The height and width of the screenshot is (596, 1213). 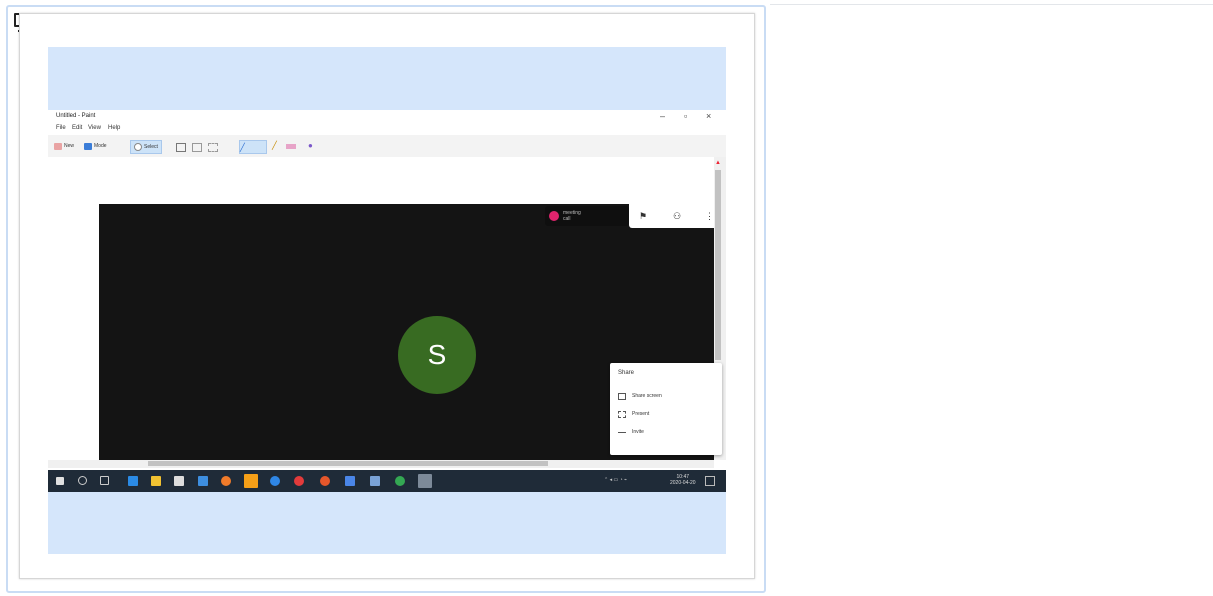 What do you see at coordinates (299, 481) in the screenshot?
I see `opera-icon` at bounding box center [299, 481].